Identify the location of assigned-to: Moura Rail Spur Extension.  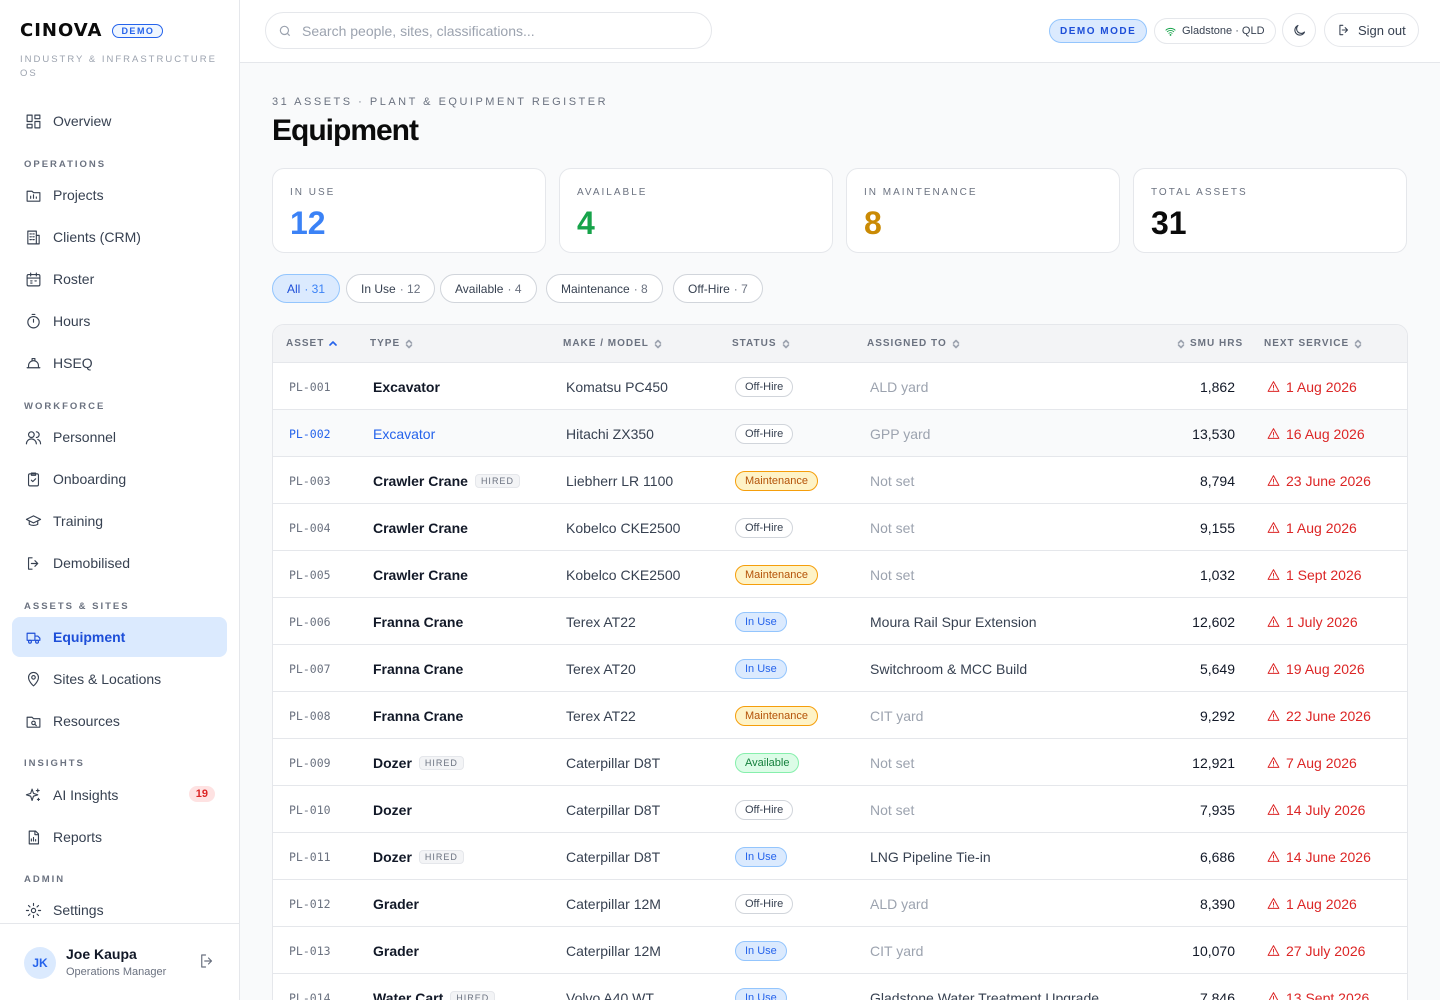
(953, 621).